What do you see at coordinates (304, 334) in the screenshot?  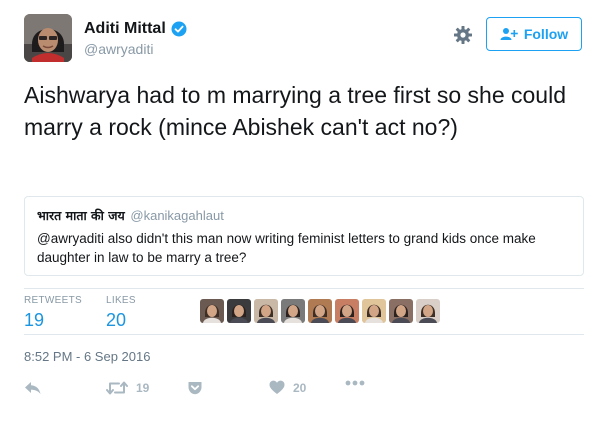 I see `stats-divider-bottom` at bounding box center [304, 334].